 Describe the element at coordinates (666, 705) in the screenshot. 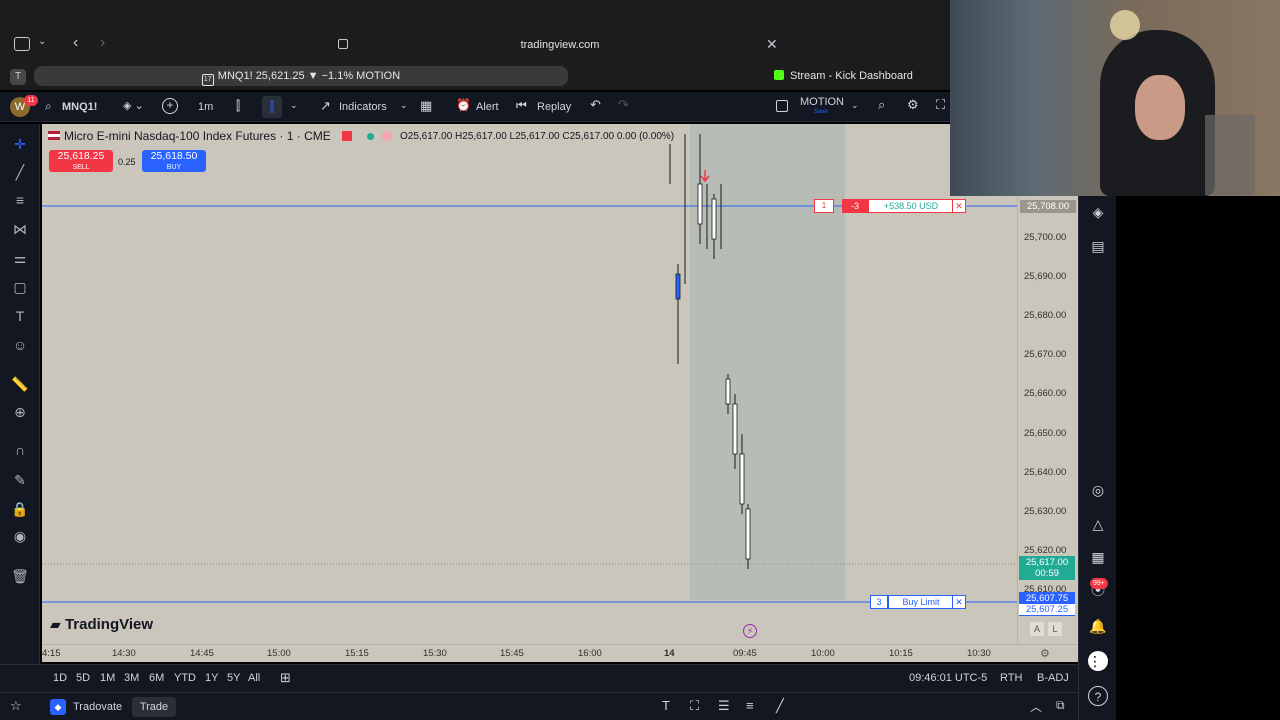

I see `text-icon: T` at that location.